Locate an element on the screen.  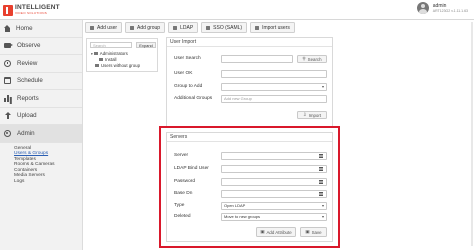
sidebar-item-observe: Observe is located at coordinates (41, 46).